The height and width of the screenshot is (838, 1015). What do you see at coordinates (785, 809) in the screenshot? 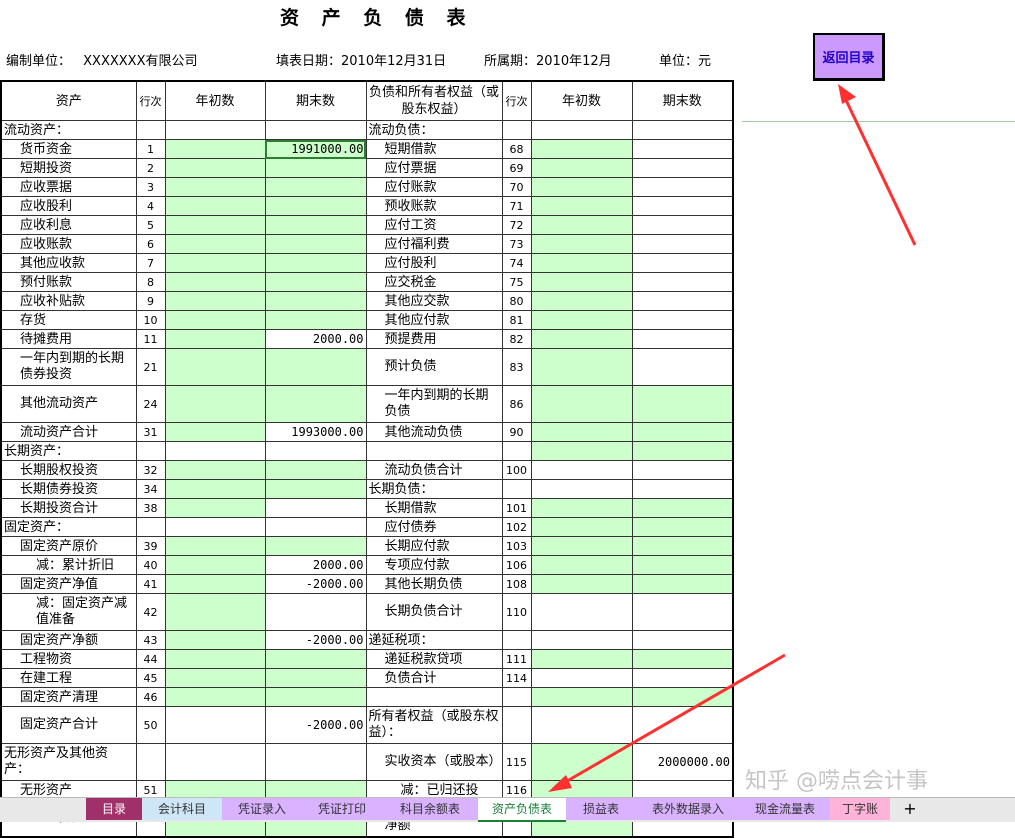
I see `sheet-tab-8: 现金流量表` at bounding box center [785, 809].